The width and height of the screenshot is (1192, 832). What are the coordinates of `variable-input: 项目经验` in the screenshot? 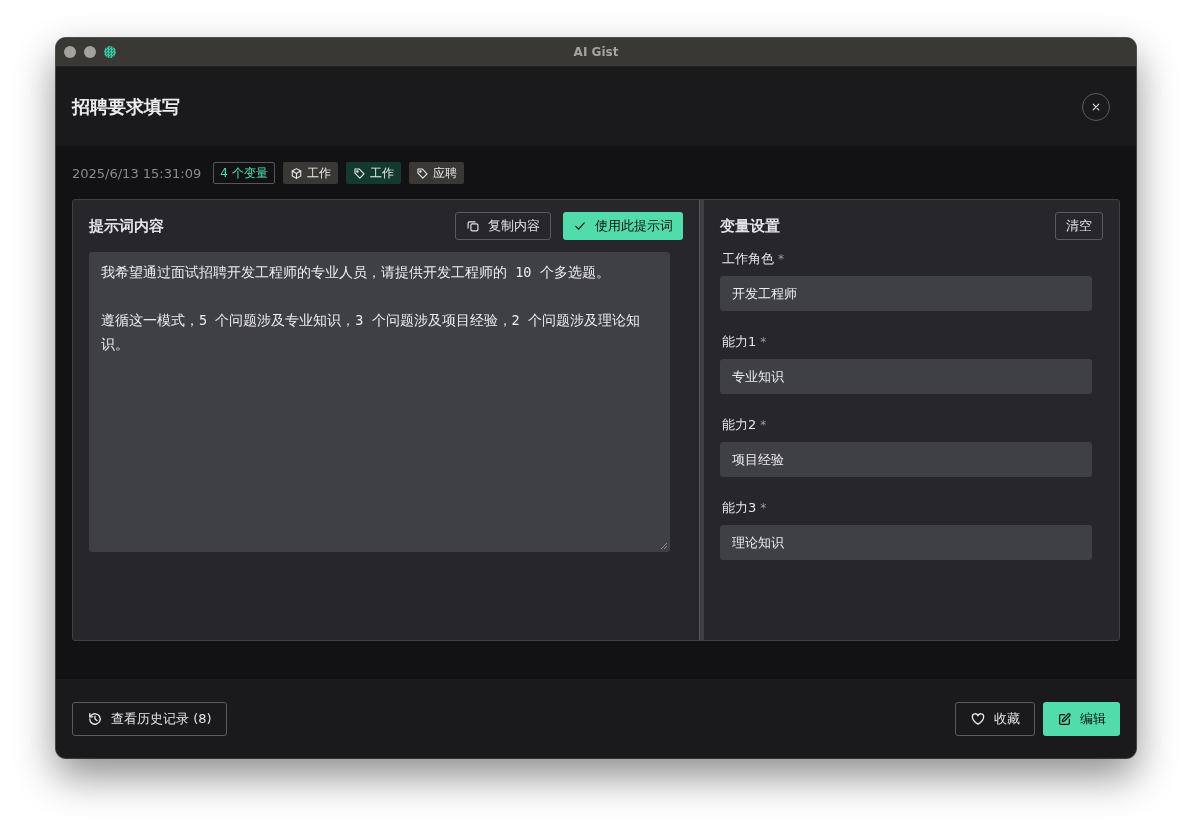 It's located at (906, 459).